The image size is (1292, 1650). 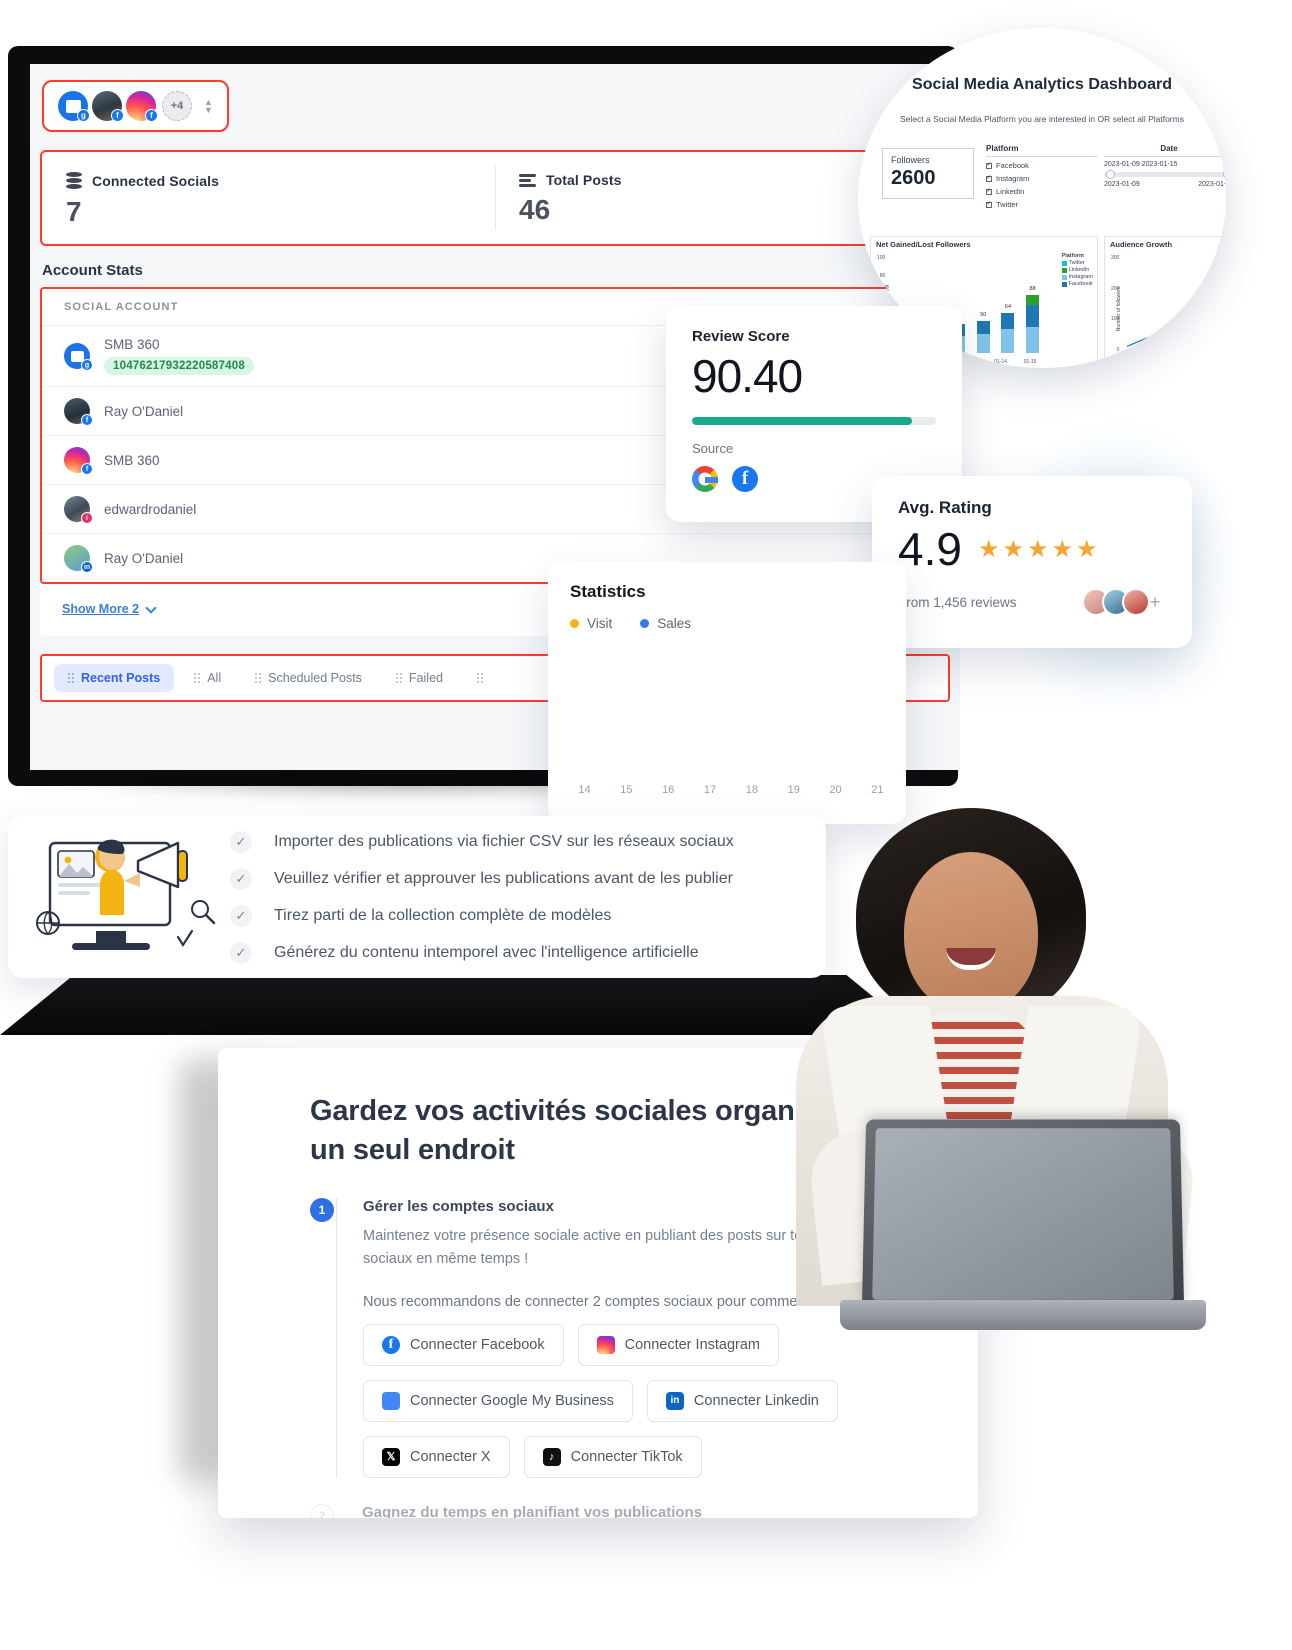 I want to click on linkedin-profile-avatar-icon: in, so click(x=78, y=559).